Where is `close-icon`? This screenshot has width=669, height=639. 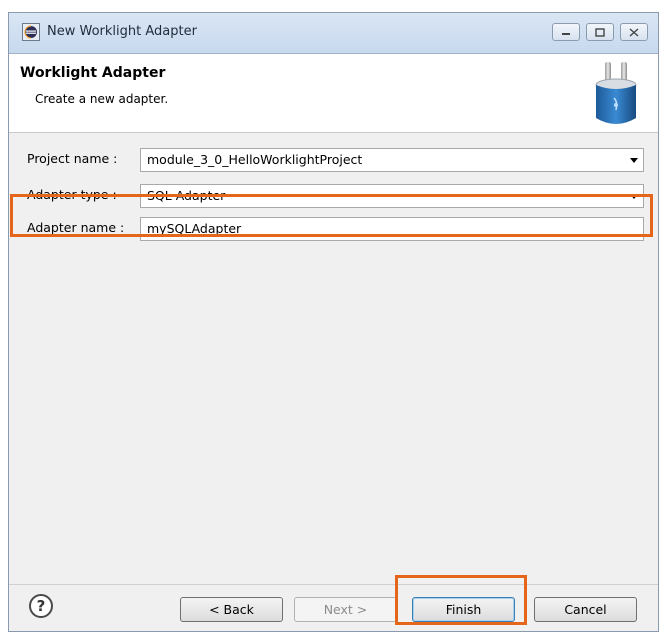 close-icon is located at coordinates (634, 32).